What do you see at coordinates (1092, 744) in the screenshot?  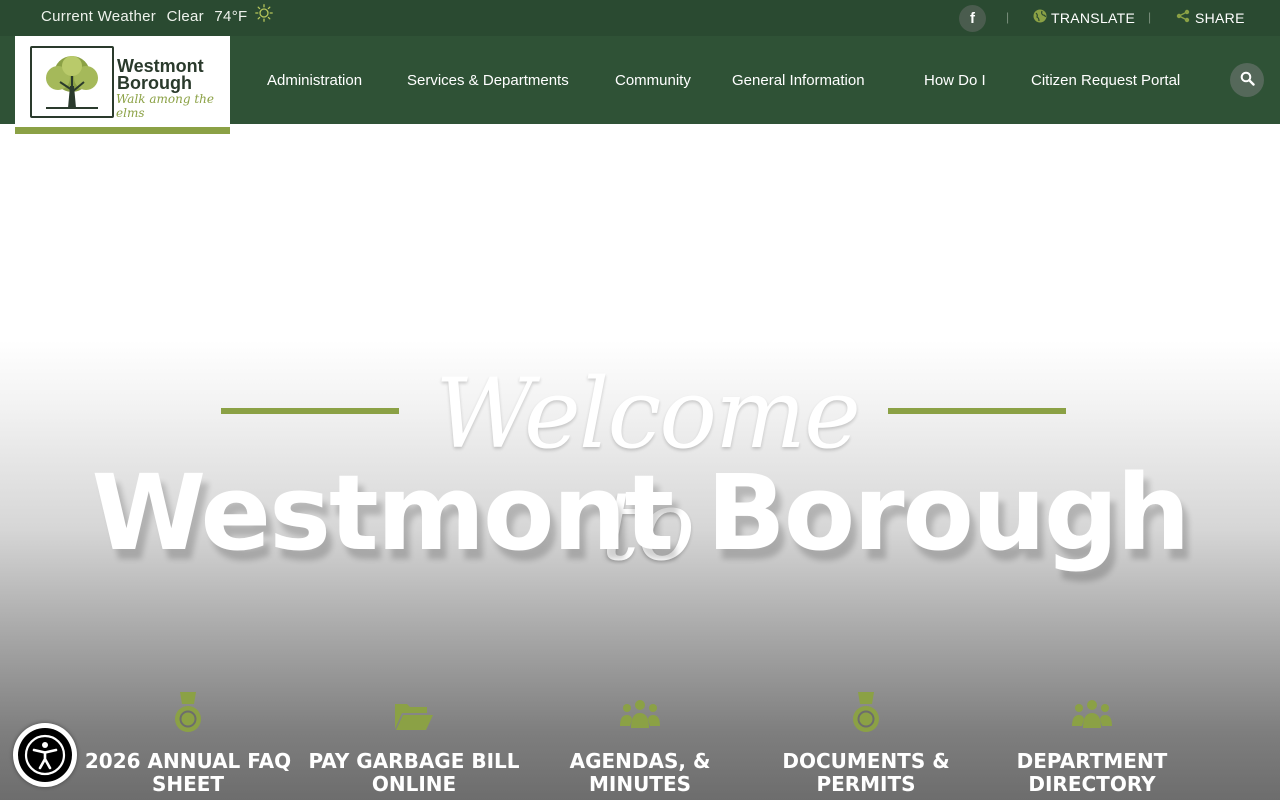 I see `quick-link-department-directory: DEPARTMENT DIRECTORY` at bounding box center [1092, 744].